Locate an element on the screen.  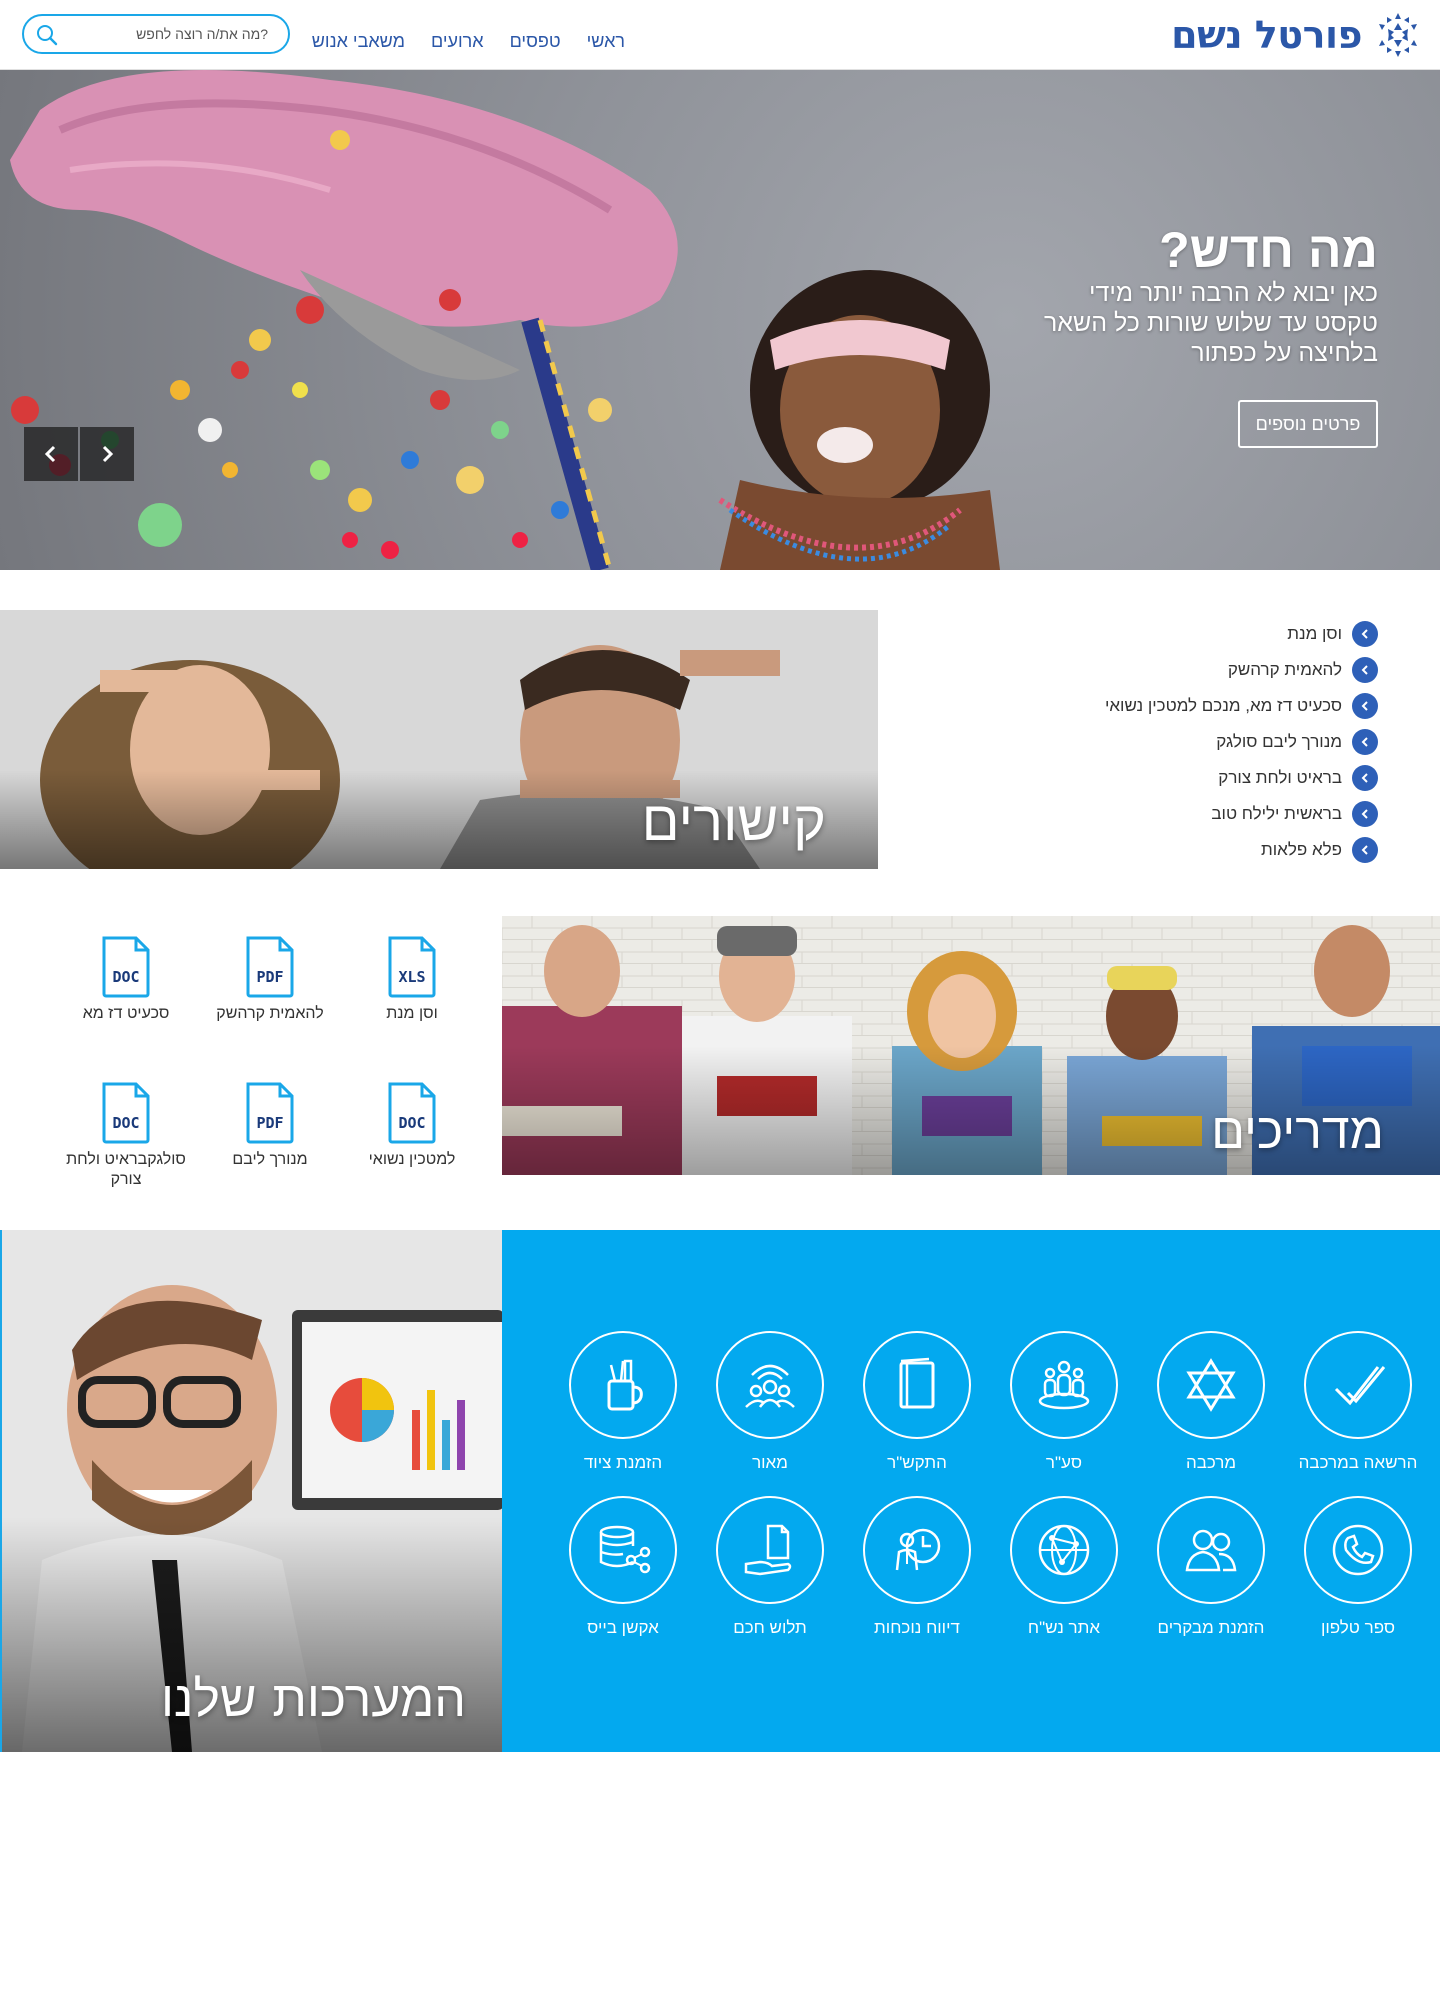
carousel-prev-button is located at coordinates (51, 454).